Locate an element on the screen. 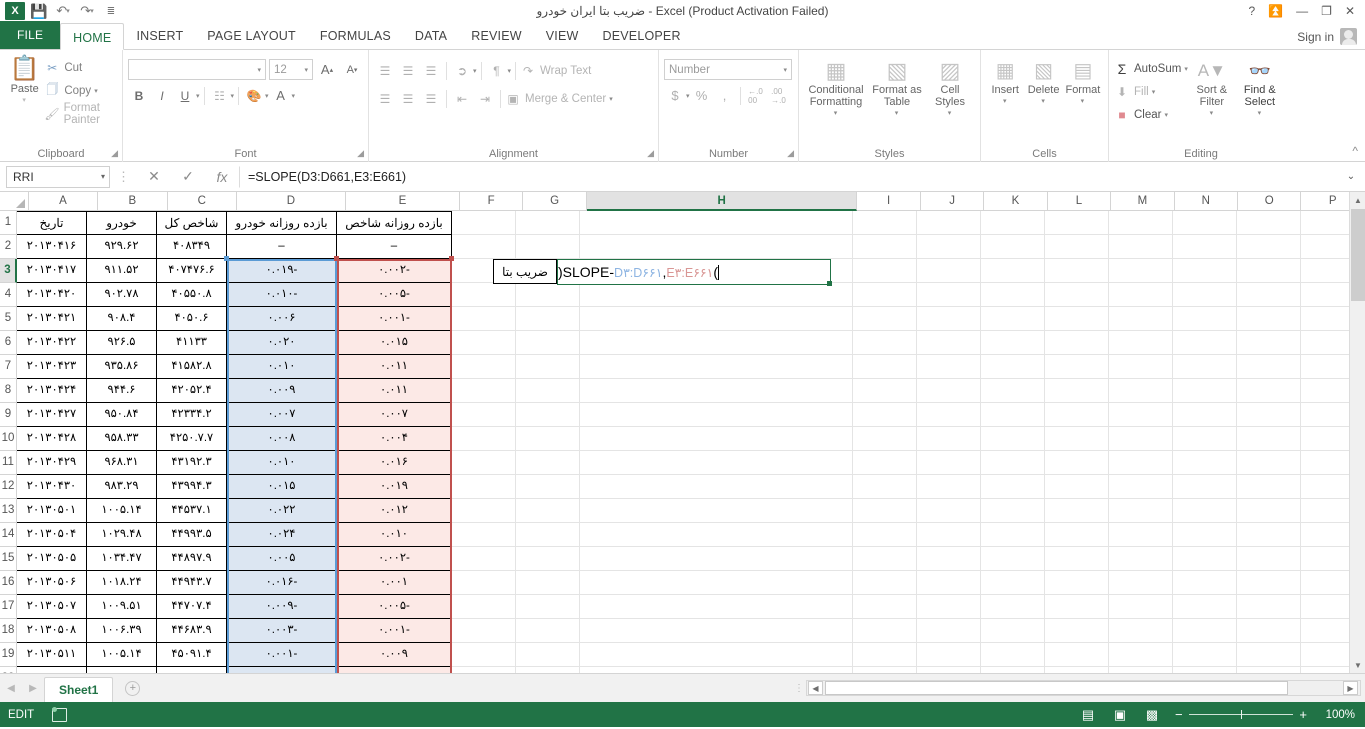  cell-J12 is located at coordinates (949, 487).